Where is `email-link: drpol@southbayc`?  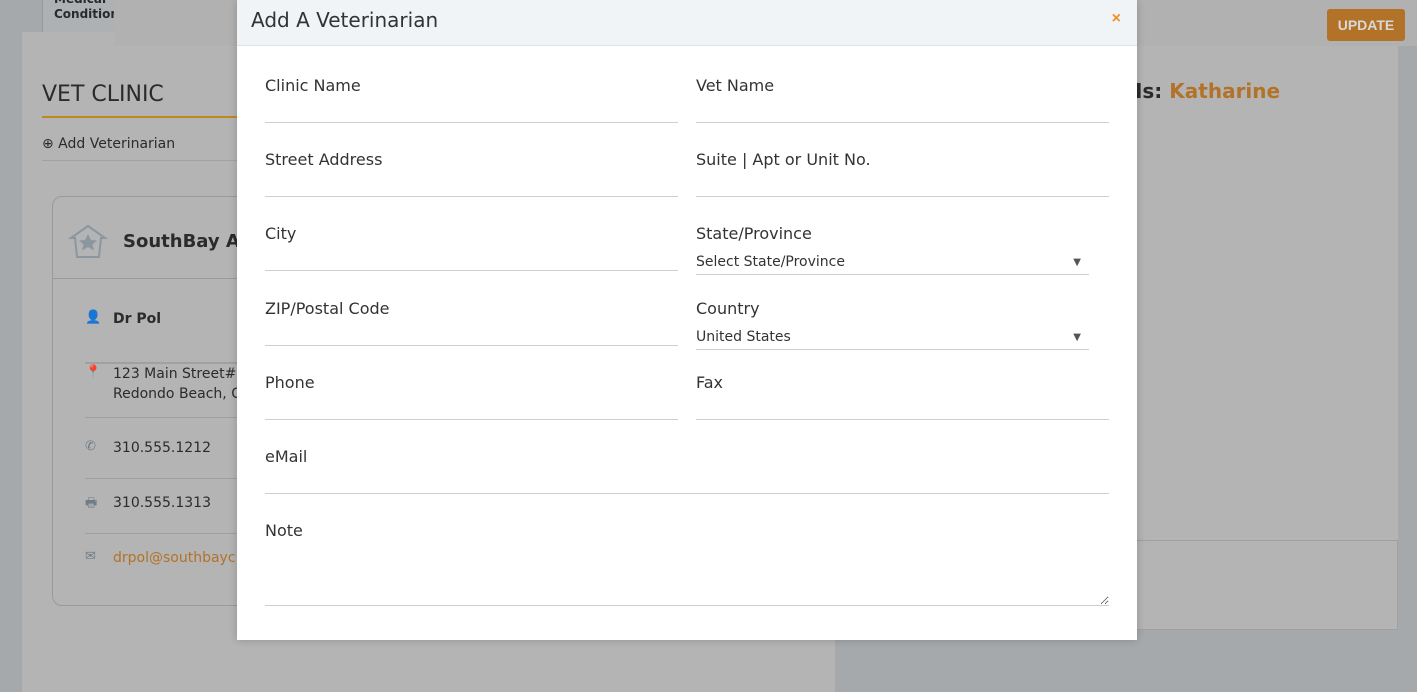 email-link: drpol@southbayc is located at coordinates (174, 558).